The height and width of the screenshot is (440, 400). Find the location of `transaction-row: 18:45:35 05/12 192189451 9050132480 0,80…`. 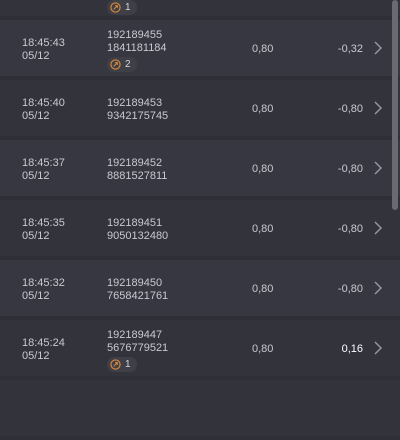

transaction-row: 18:45:35 05/12 192189451 9050132480 0,80… is located at coordinates (200, 228).